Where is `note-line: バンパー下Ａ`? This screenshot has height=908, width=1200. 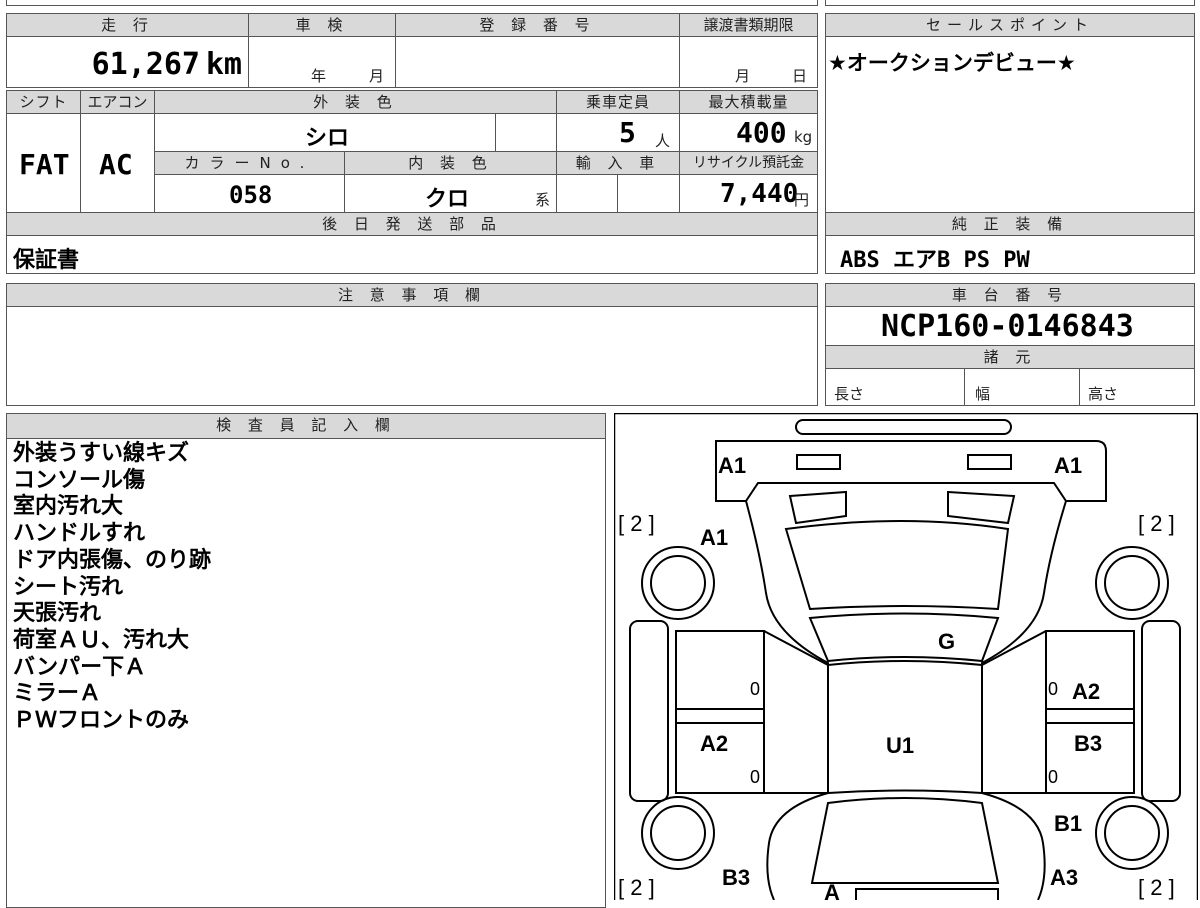 note-line: バンパー下Ａ is located at coordinates (80, 667).